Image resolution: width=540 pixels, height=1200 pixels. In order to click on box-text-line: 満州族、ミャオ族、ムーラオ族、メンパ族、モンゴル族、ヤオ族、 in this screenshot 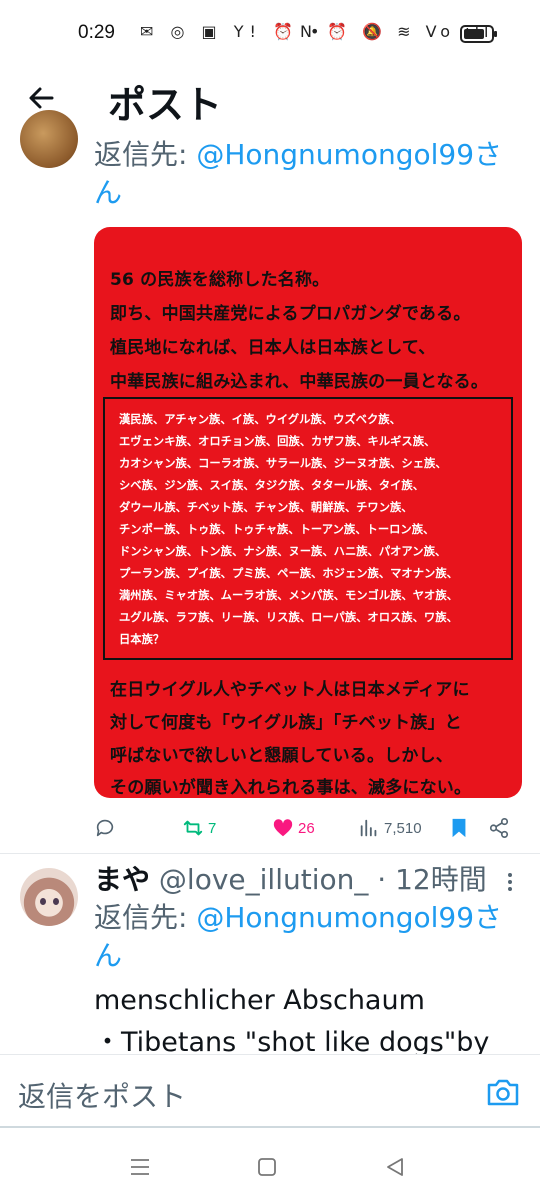, I will do `click(288, 595)`.